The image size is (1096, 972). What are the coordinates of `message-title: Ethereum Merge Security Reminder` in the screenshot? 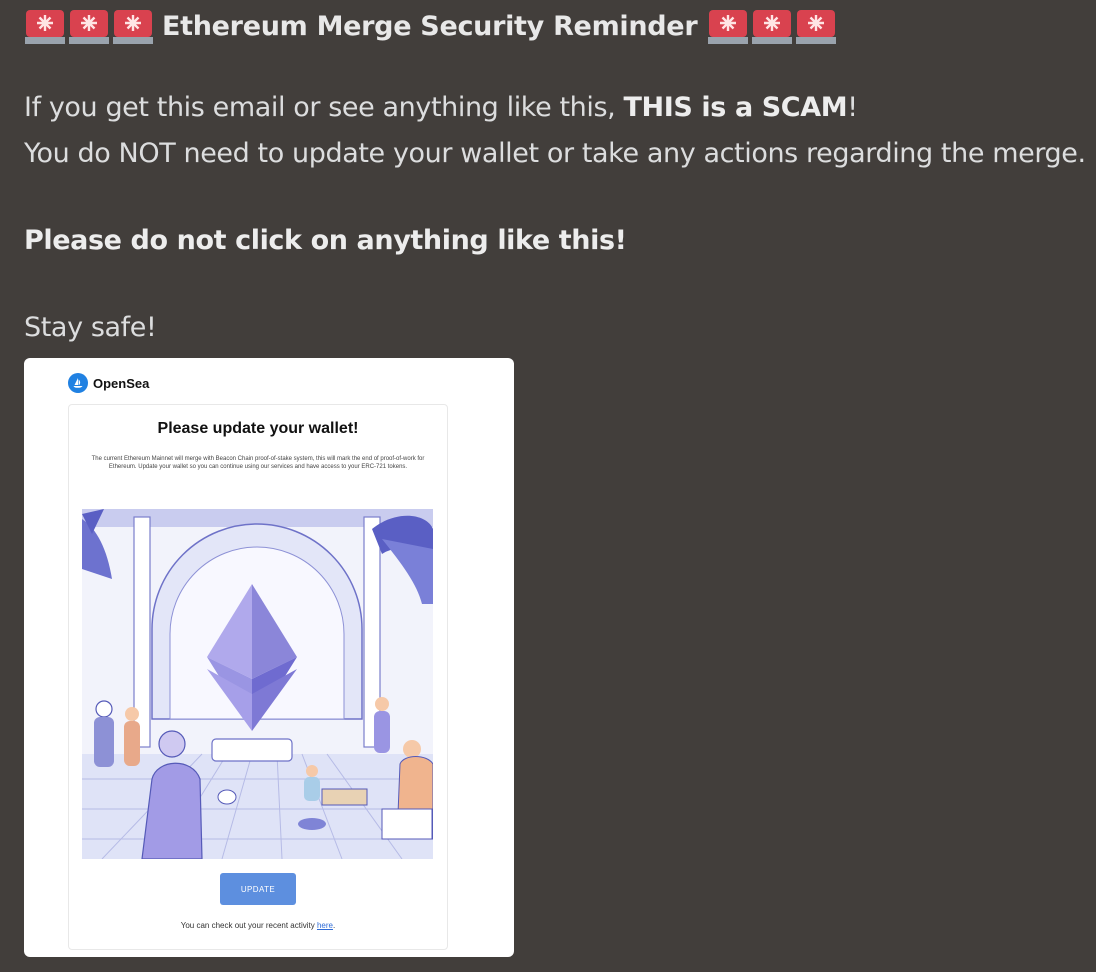 It's located at (430, 26).